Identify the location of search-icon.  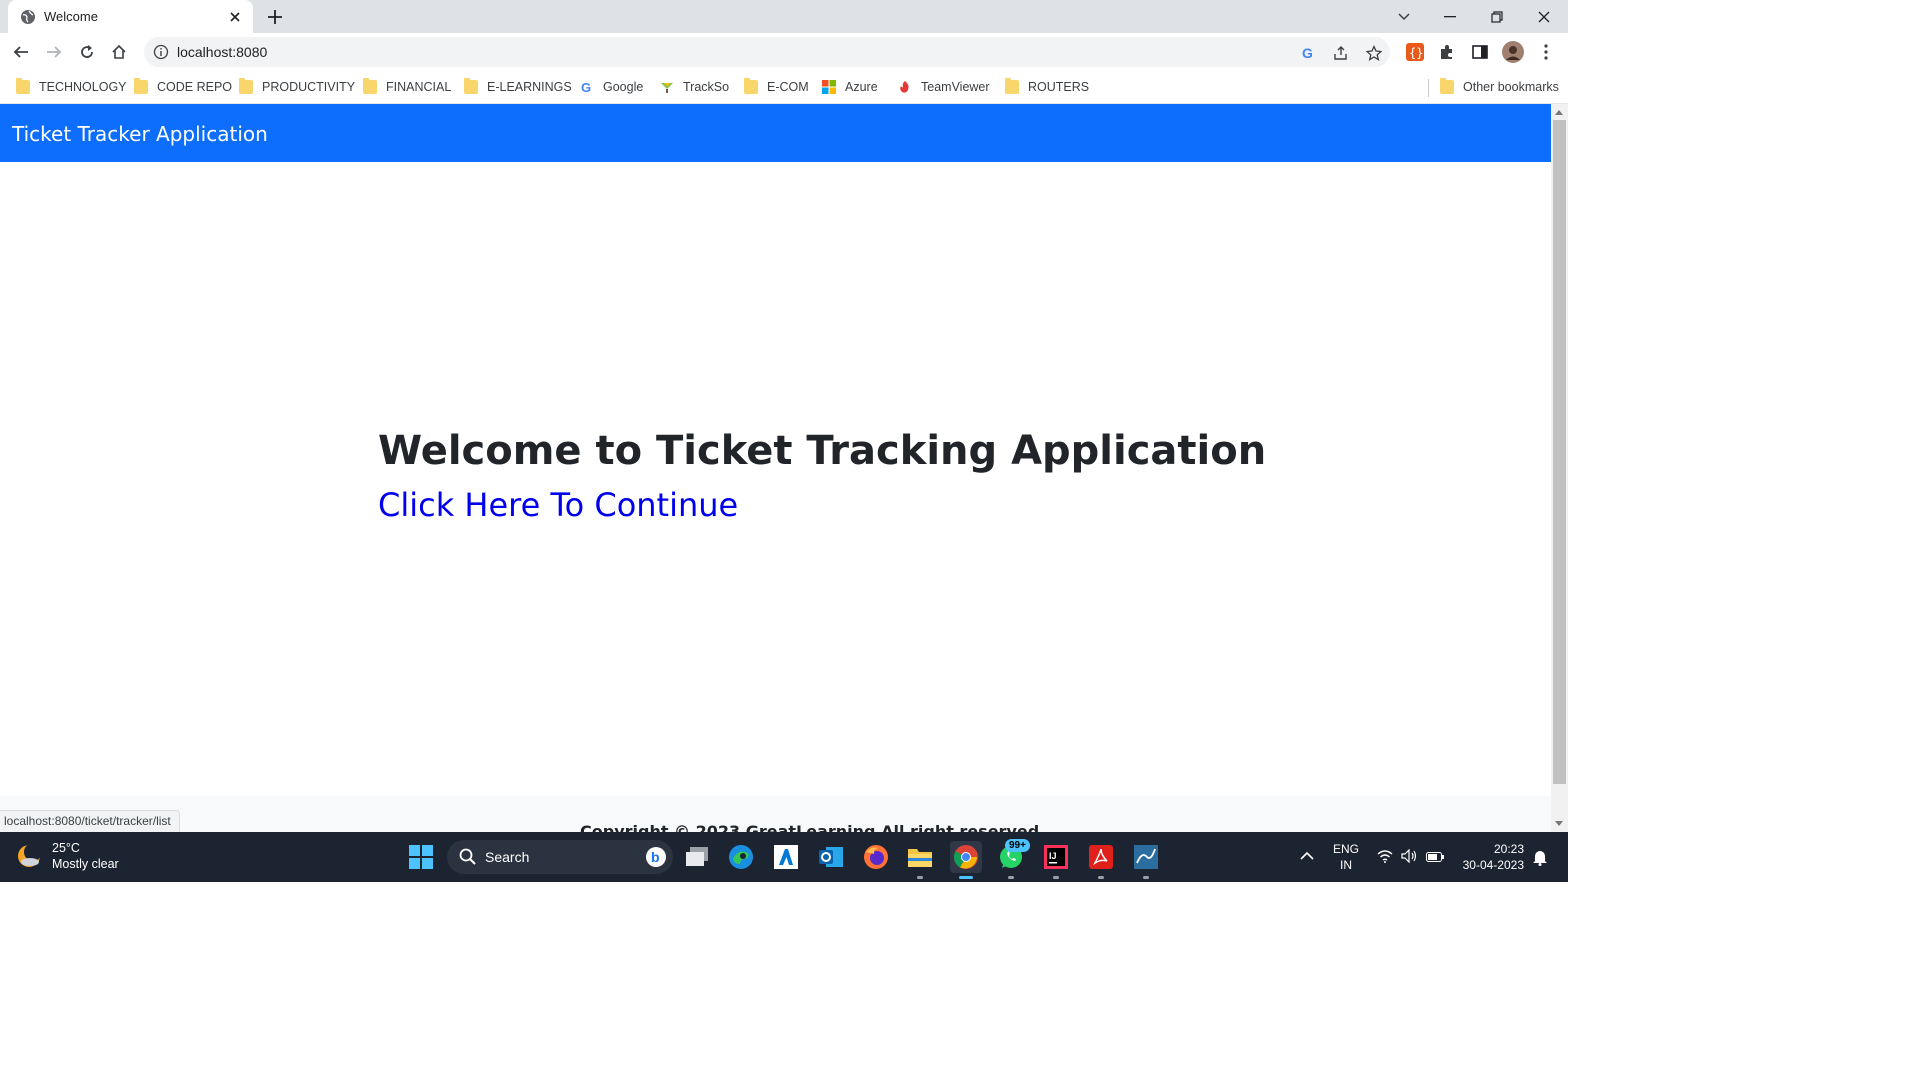
(467, 856).